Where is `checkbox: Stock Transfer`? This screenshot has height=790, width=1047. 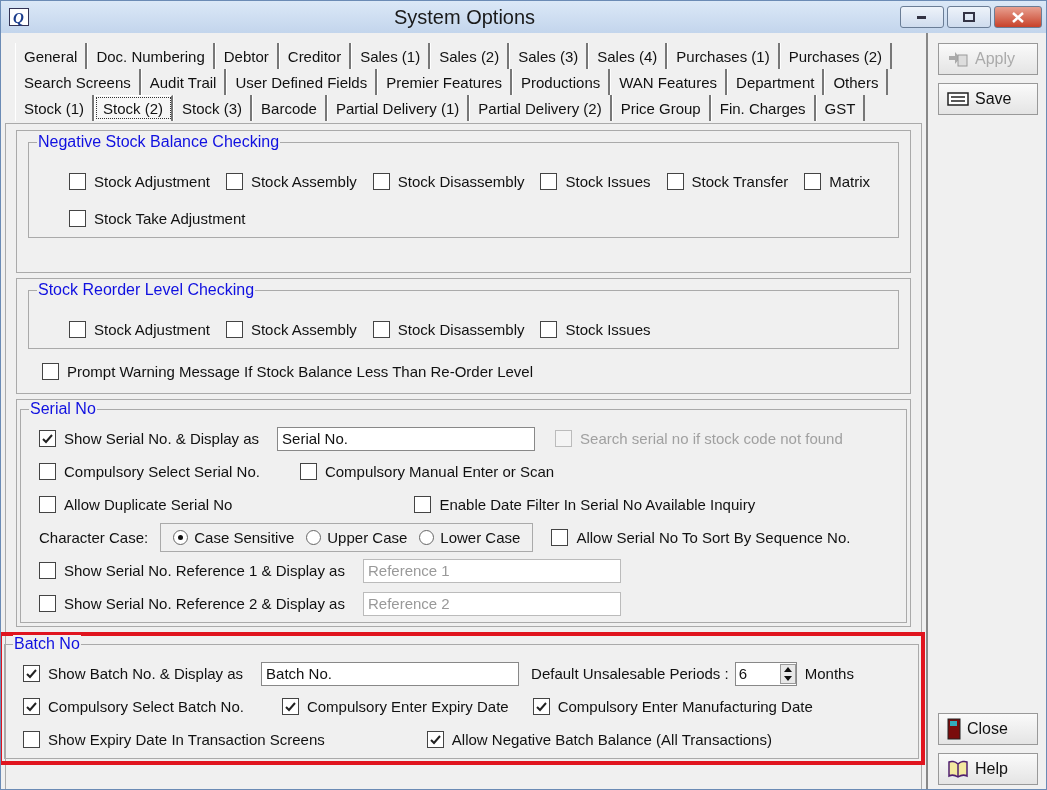
checkbox: Stock Transfer is located at coordinates (727, 181).